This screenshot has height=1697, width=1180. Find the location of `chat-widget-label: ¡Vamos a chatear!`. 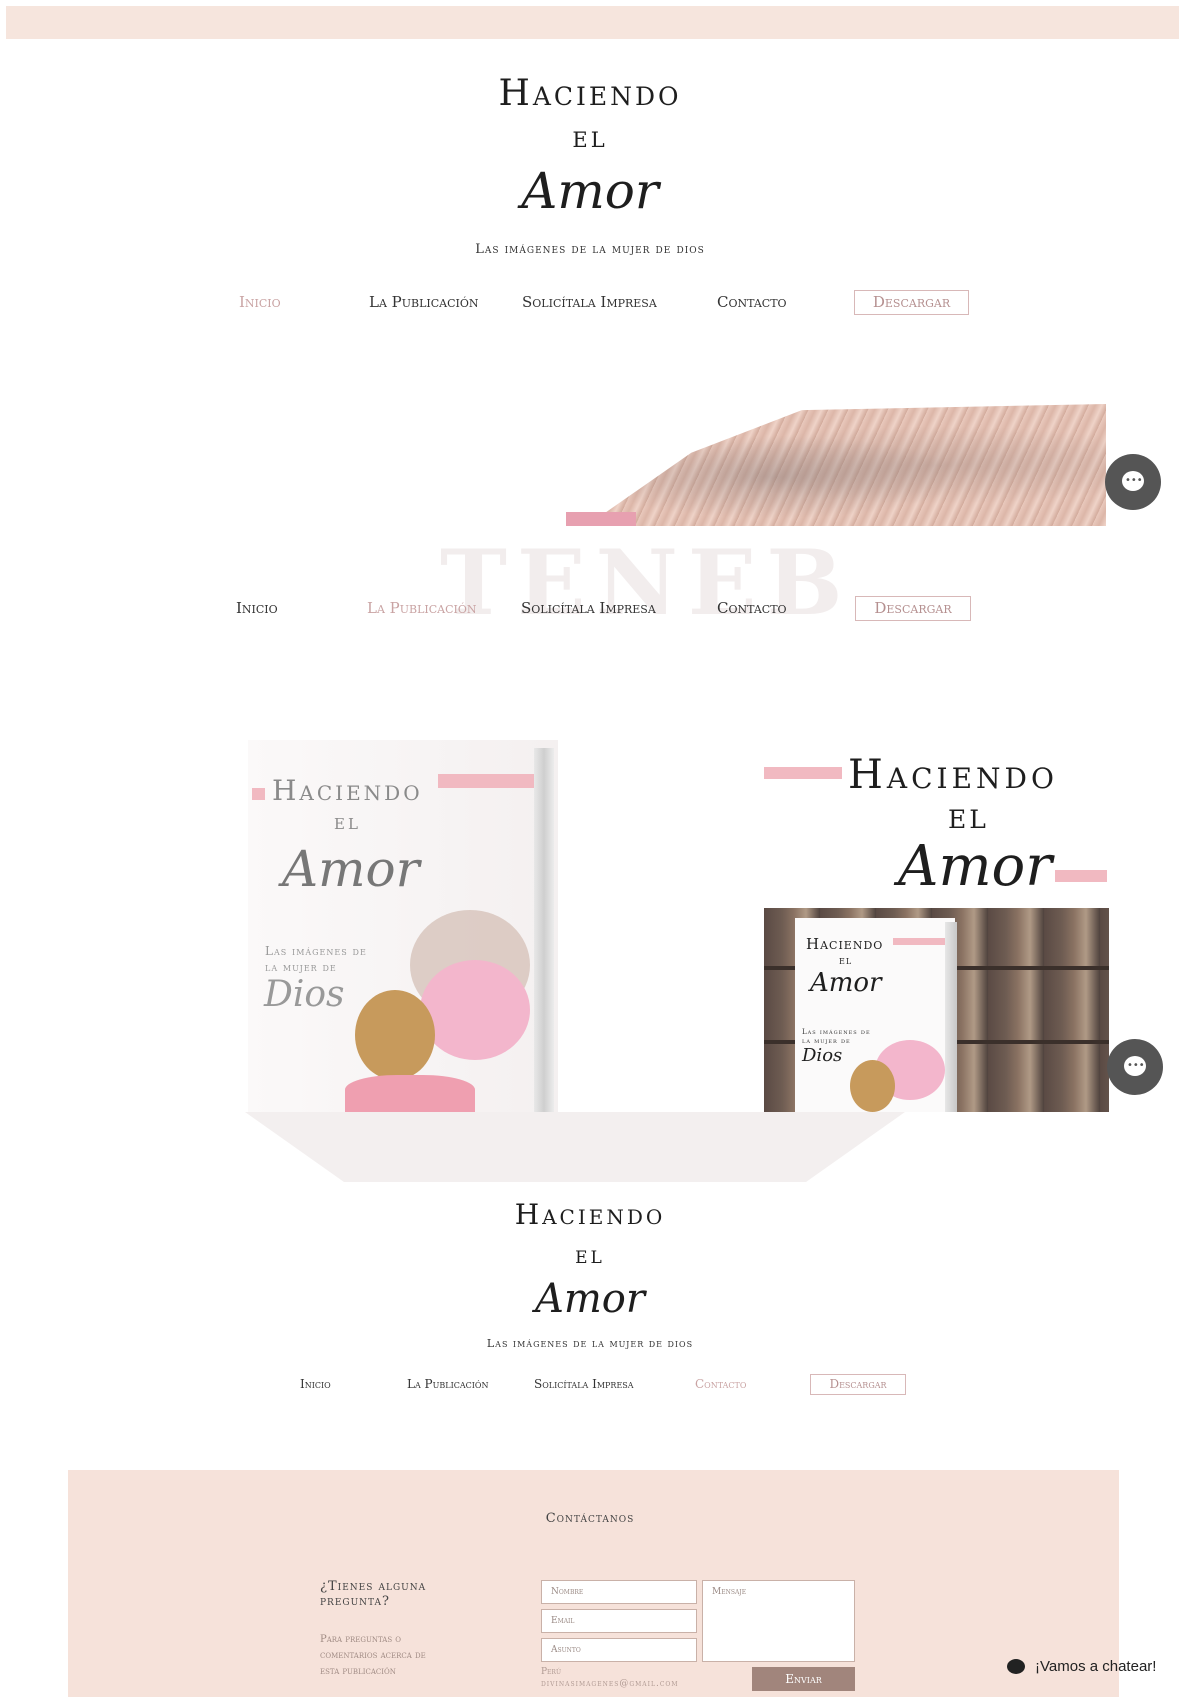

chat-widget-label: ¡Vamos a chatear! is located at coordinates (1096, 1666).